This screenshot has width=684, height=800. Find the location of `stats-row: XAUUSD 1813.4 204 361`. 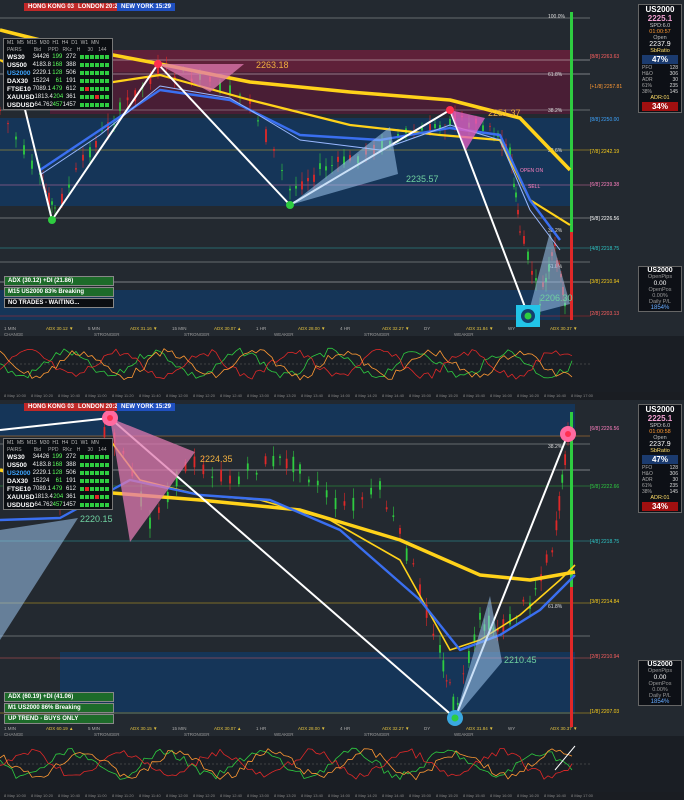

stats-row: XAUUSD 1813.4 204 361 is located at coordinates (58, 497).